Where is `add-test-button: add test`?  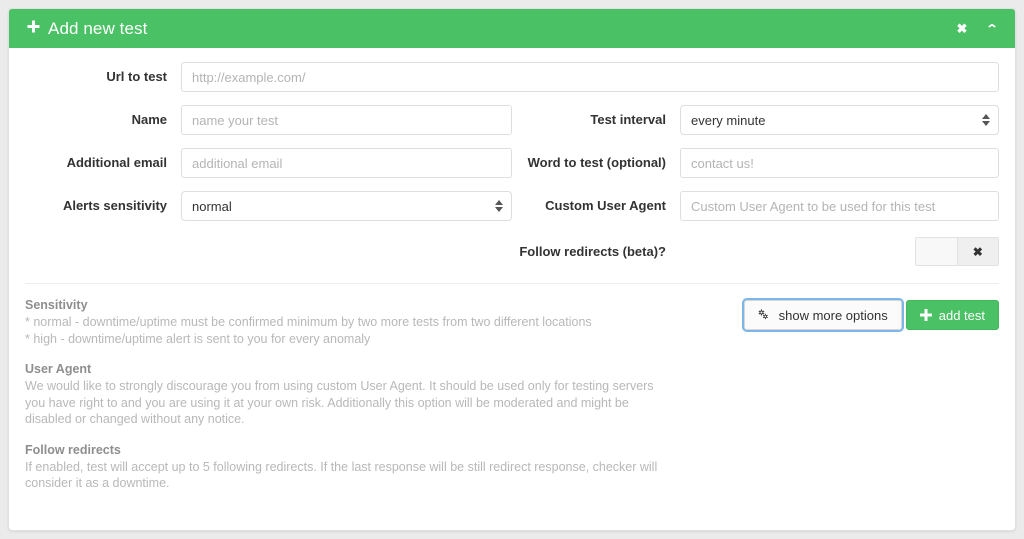 add-test-button: add test is located at coordinates (952, 315).